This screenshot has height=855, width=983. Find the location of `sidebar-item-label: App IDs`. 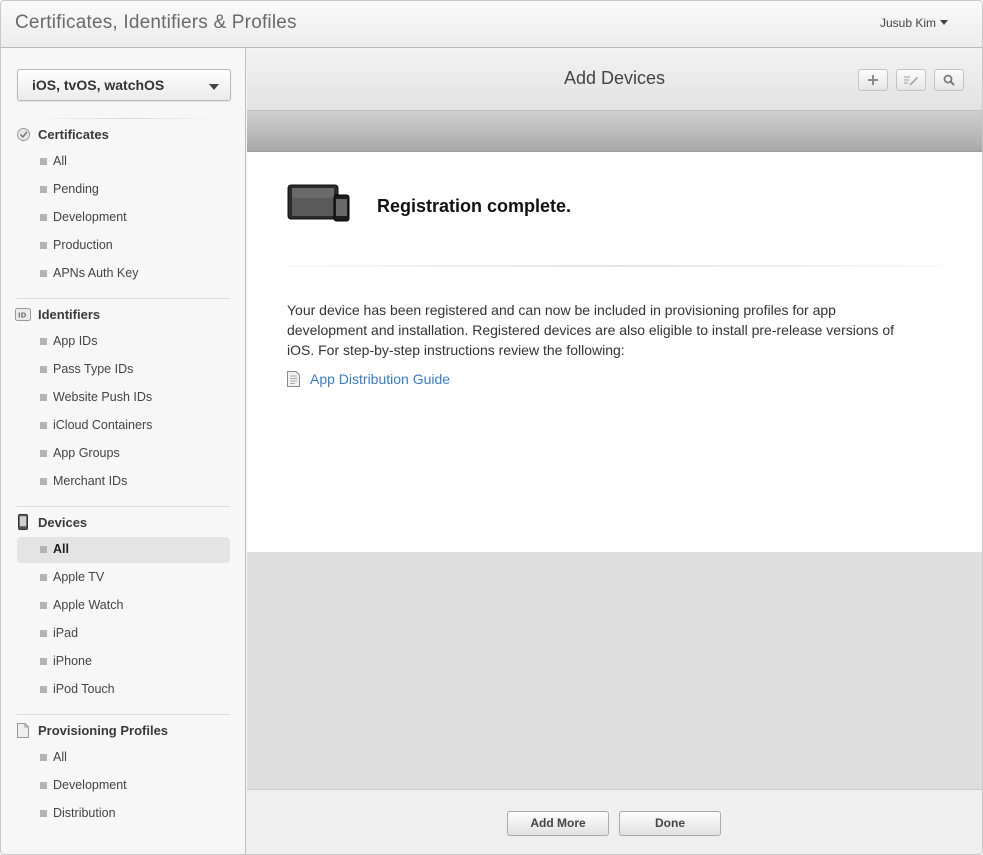

sidebar-item-label: App IDs is located at coordinates (75, 341).